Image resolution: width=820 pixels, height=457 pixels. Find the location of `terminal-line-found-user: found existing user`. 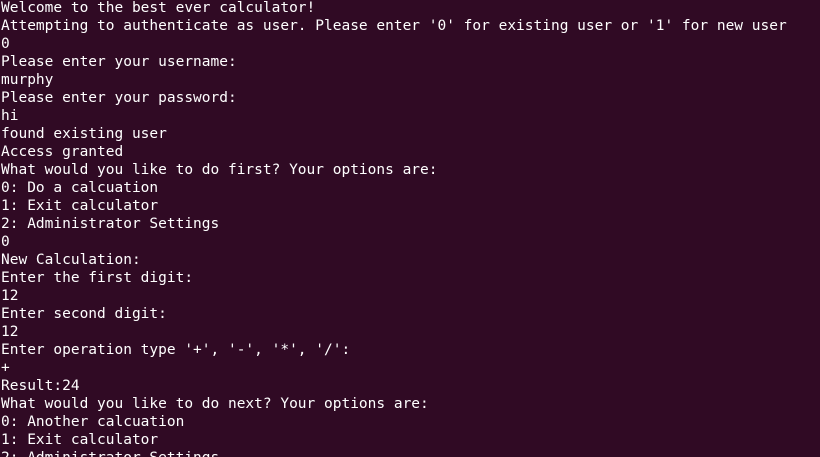

terminal-line-found-user: found existing user is located at coordinates (84, 134).